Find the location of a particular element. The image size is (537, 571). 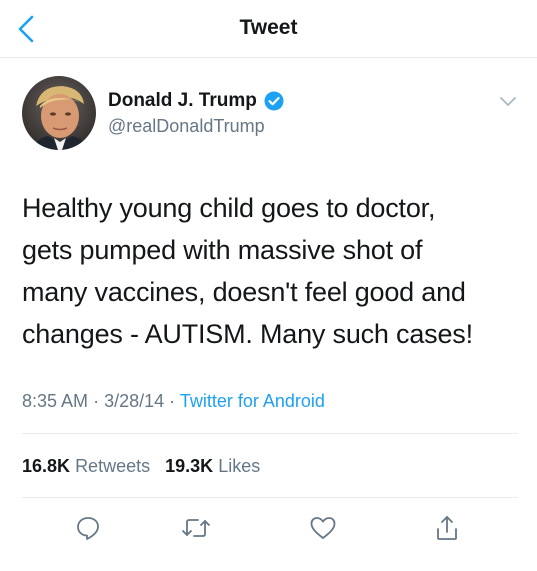

top-navigation-bar: Tweet is located at coordinates (268, 29).